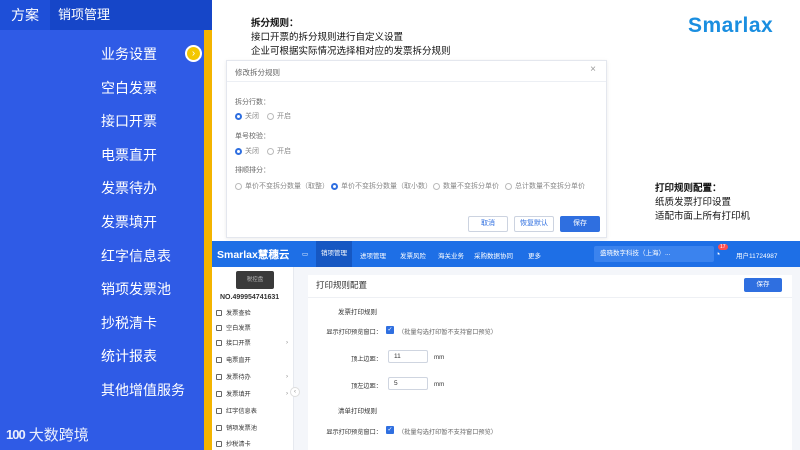 The image size is (800, 450). What do you see at coordinates (126, 391) in the screenshot?
I see `nav-item-other-services: 其他增值服务` at bounding box center [126, 391].